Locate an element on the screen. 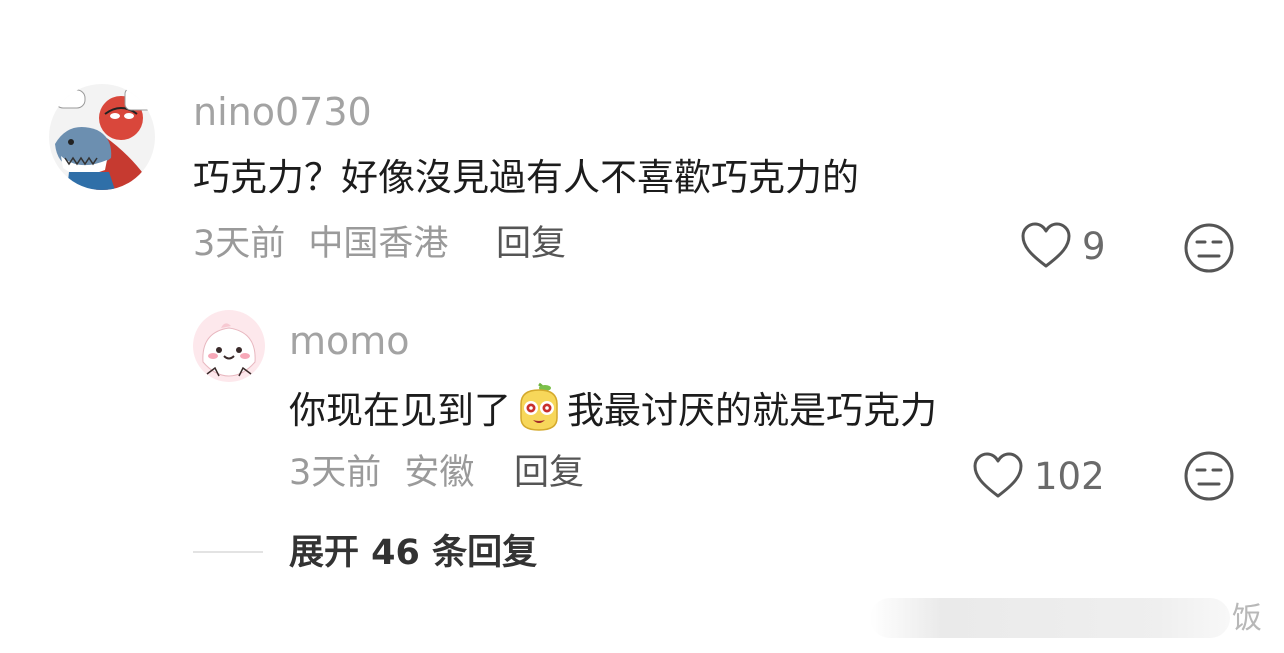 The height and width of the screenshot is (653, 1284). expand-divider is located at coordinates (228, 552).